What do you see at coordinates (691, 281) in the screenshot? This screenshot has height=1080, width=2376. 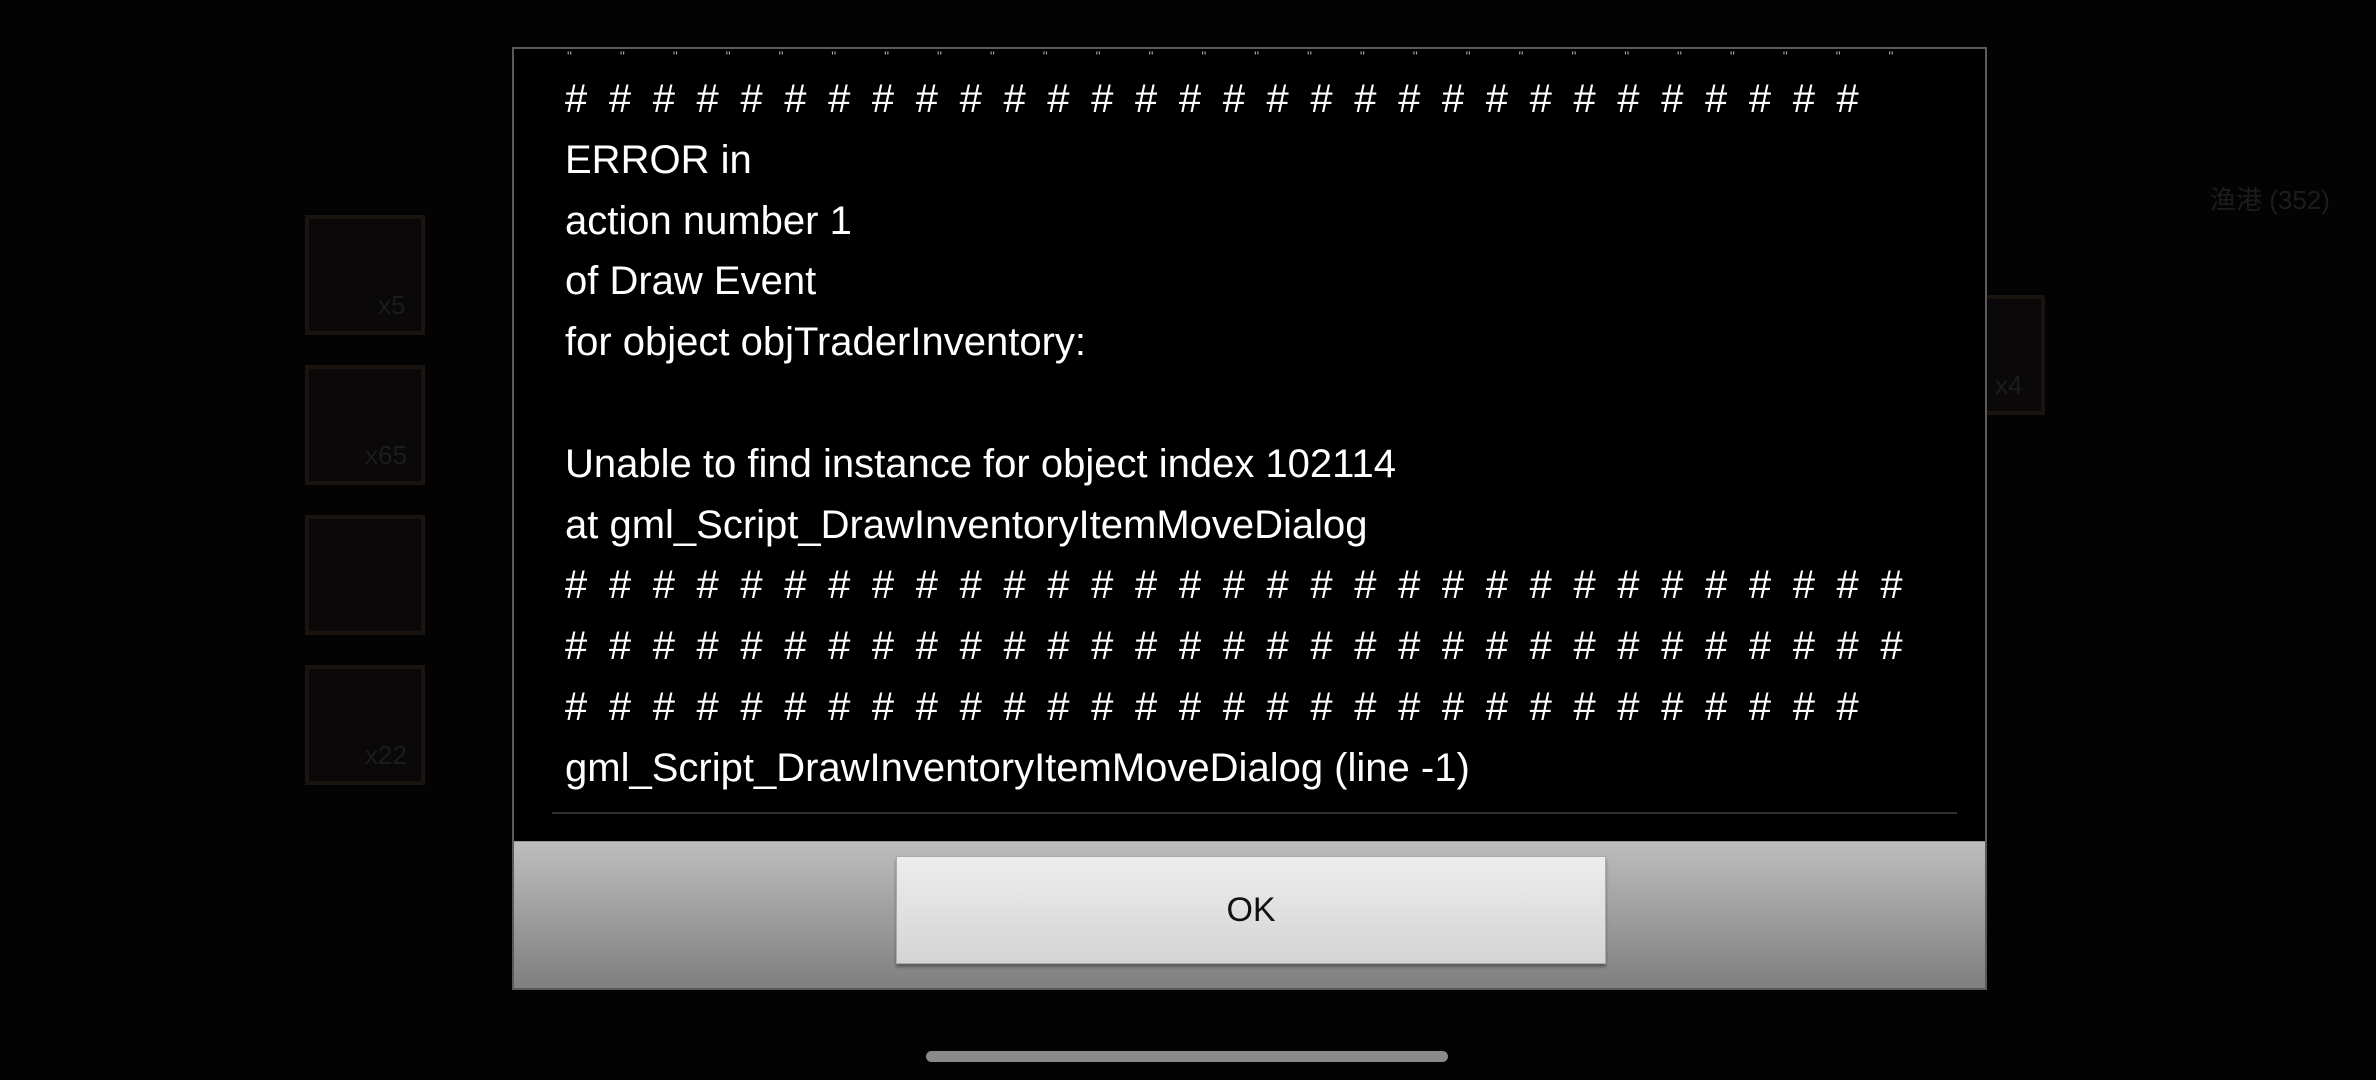 I see `message-line: of Draw Event` at bounding box center [691, 281].